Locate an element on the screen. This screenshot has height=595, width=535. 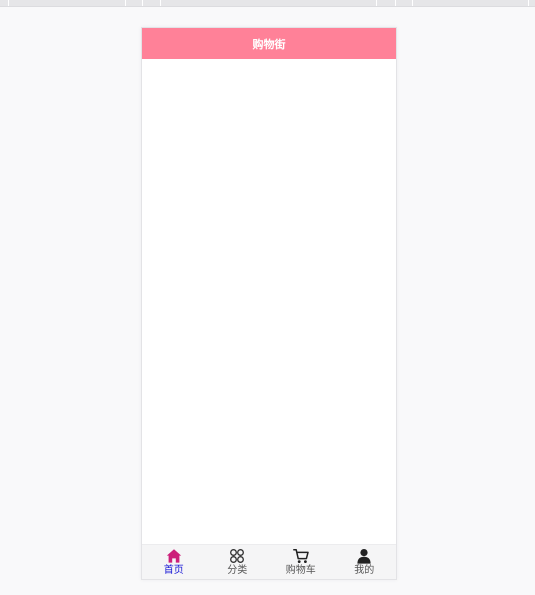
user-icon is located at coordinates (364, 556).